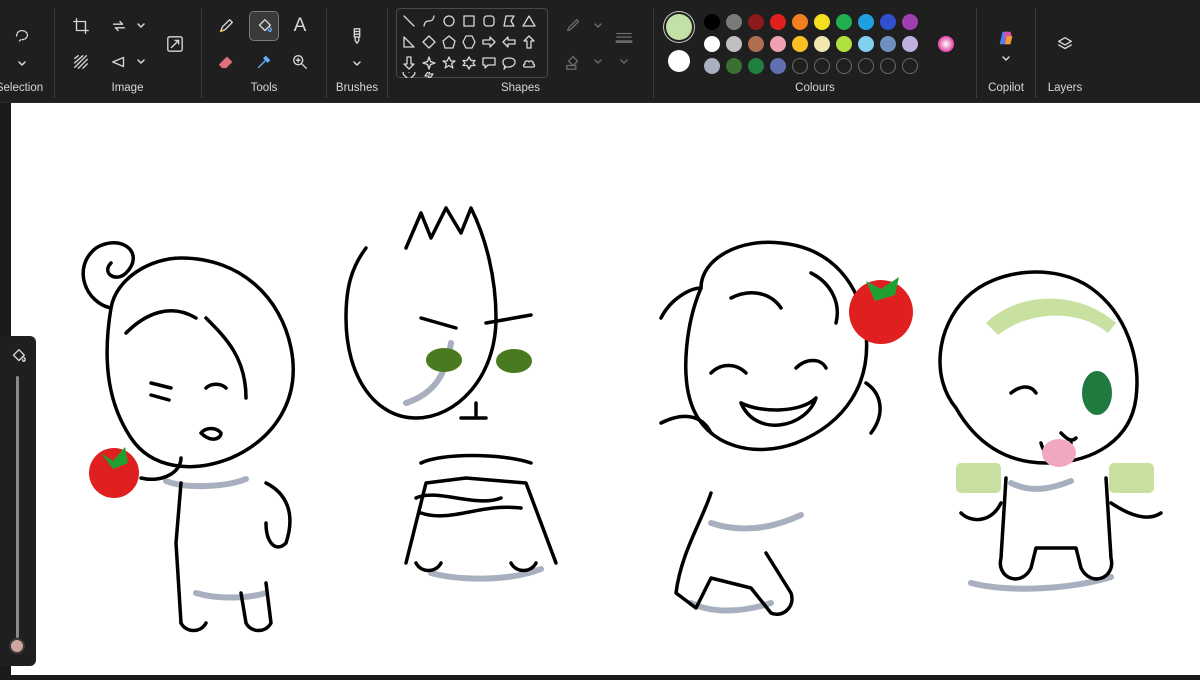 This screenshot has height=680, width=1200. I want to click on resize-icon, so click(175, 44).